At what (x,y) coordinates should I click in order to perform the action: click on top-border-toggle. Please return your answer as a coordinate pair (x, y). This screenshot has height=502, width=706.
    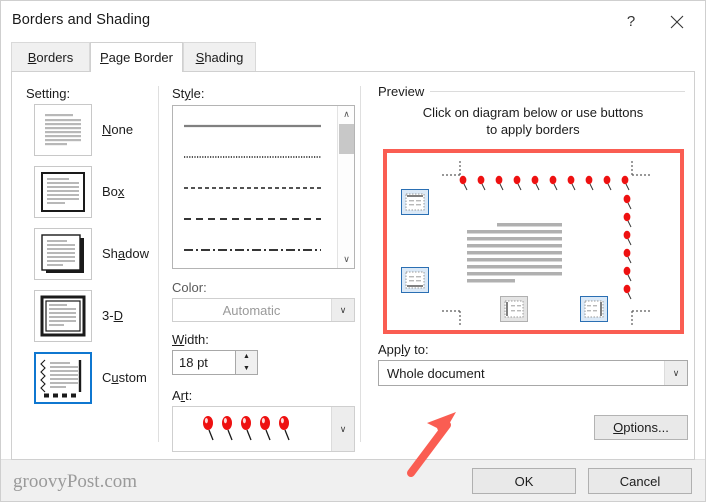
    Looking at the image, I should click on (415, 202).